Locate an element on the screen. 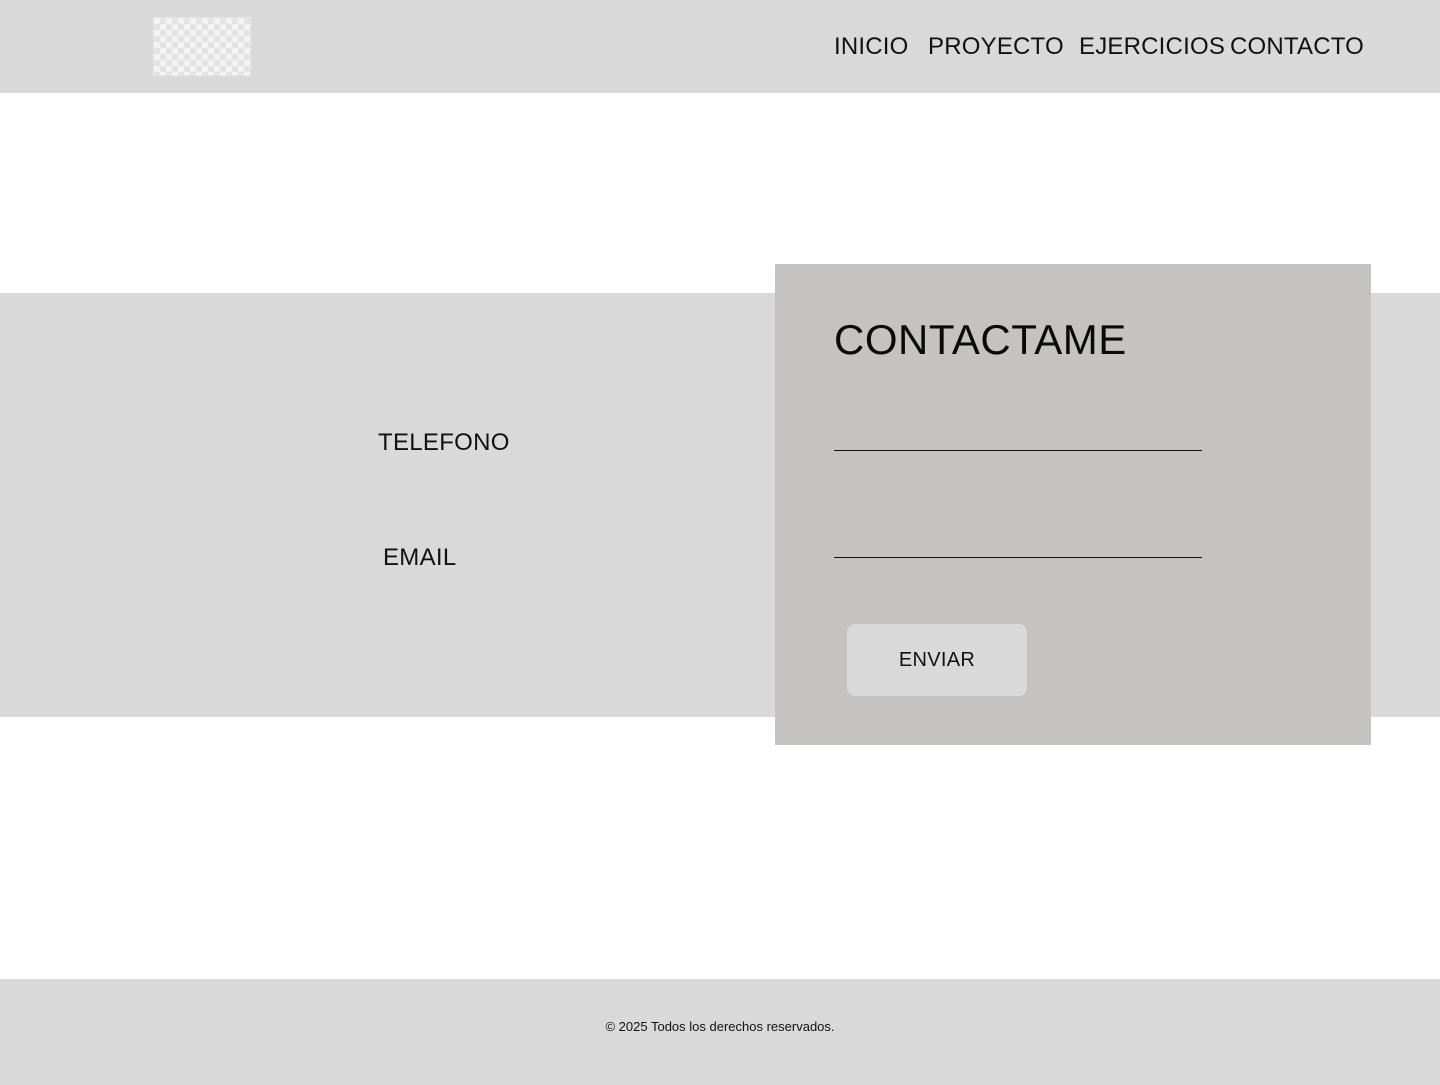 This screenshot has height=1085, width=1440. nav-link-ejercicios: EJERCICIOS is located at coordinates (1152, 47).